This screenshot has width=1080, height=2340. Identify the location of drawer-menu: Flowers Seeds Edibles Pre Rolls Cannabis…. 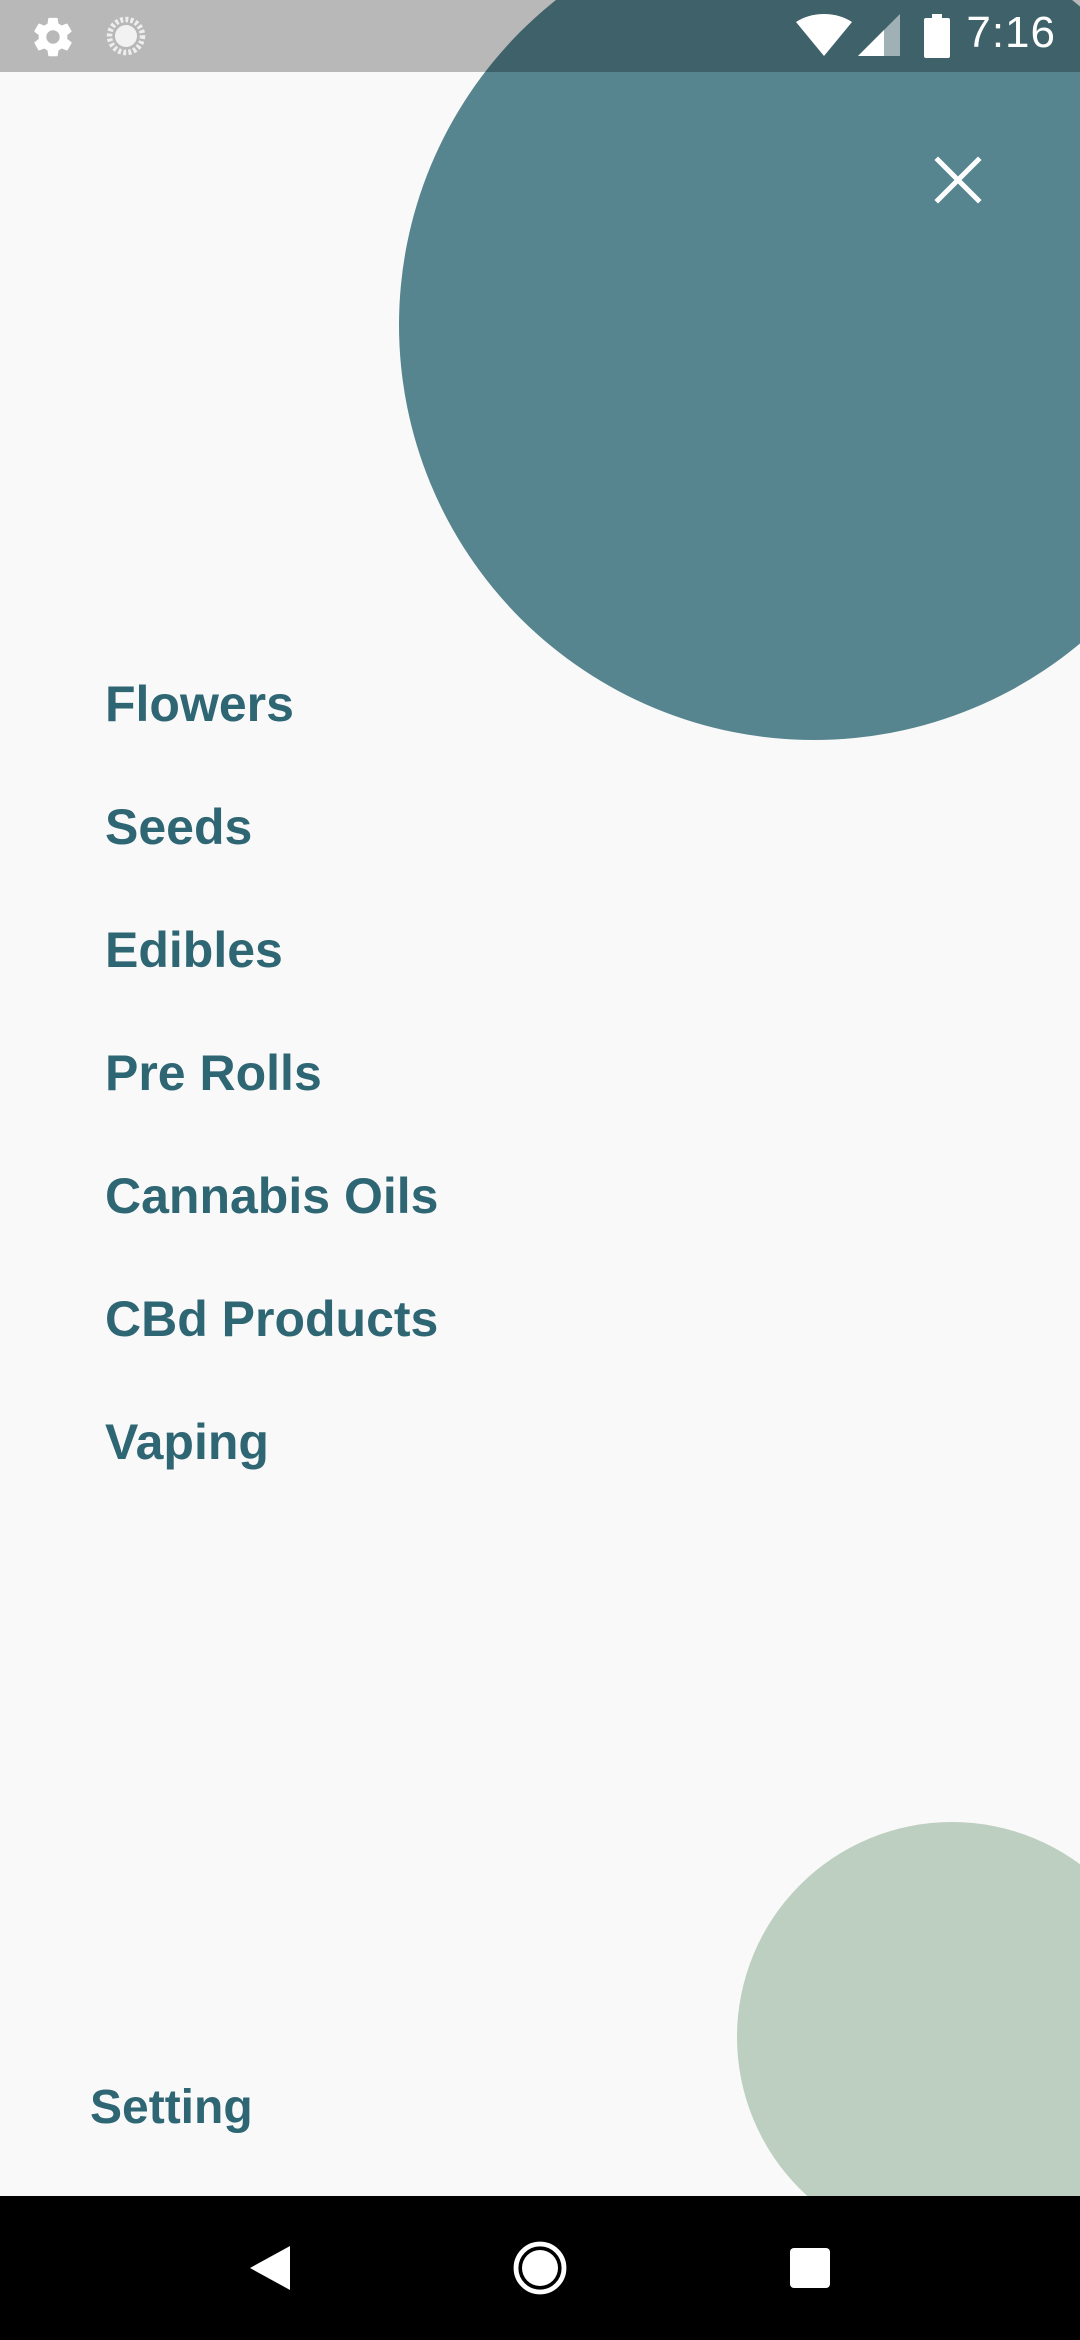
(271, 1095).